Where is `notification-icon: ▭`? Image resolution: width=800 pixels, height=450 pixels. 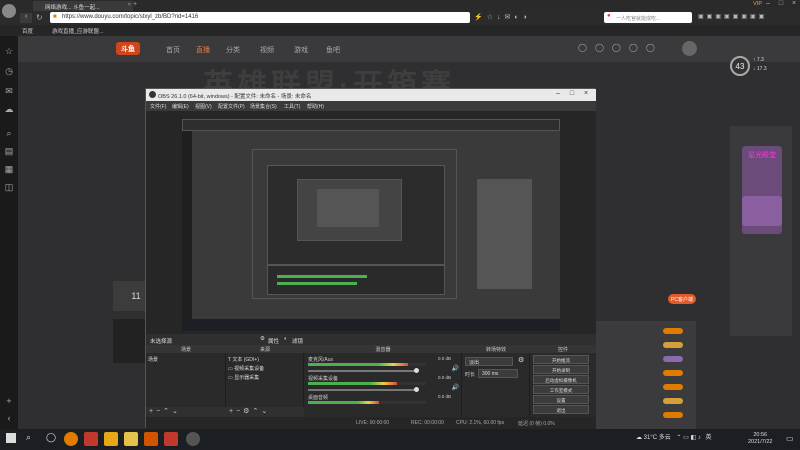
notification-icon: ▭ is located at coordinates (790, 438).